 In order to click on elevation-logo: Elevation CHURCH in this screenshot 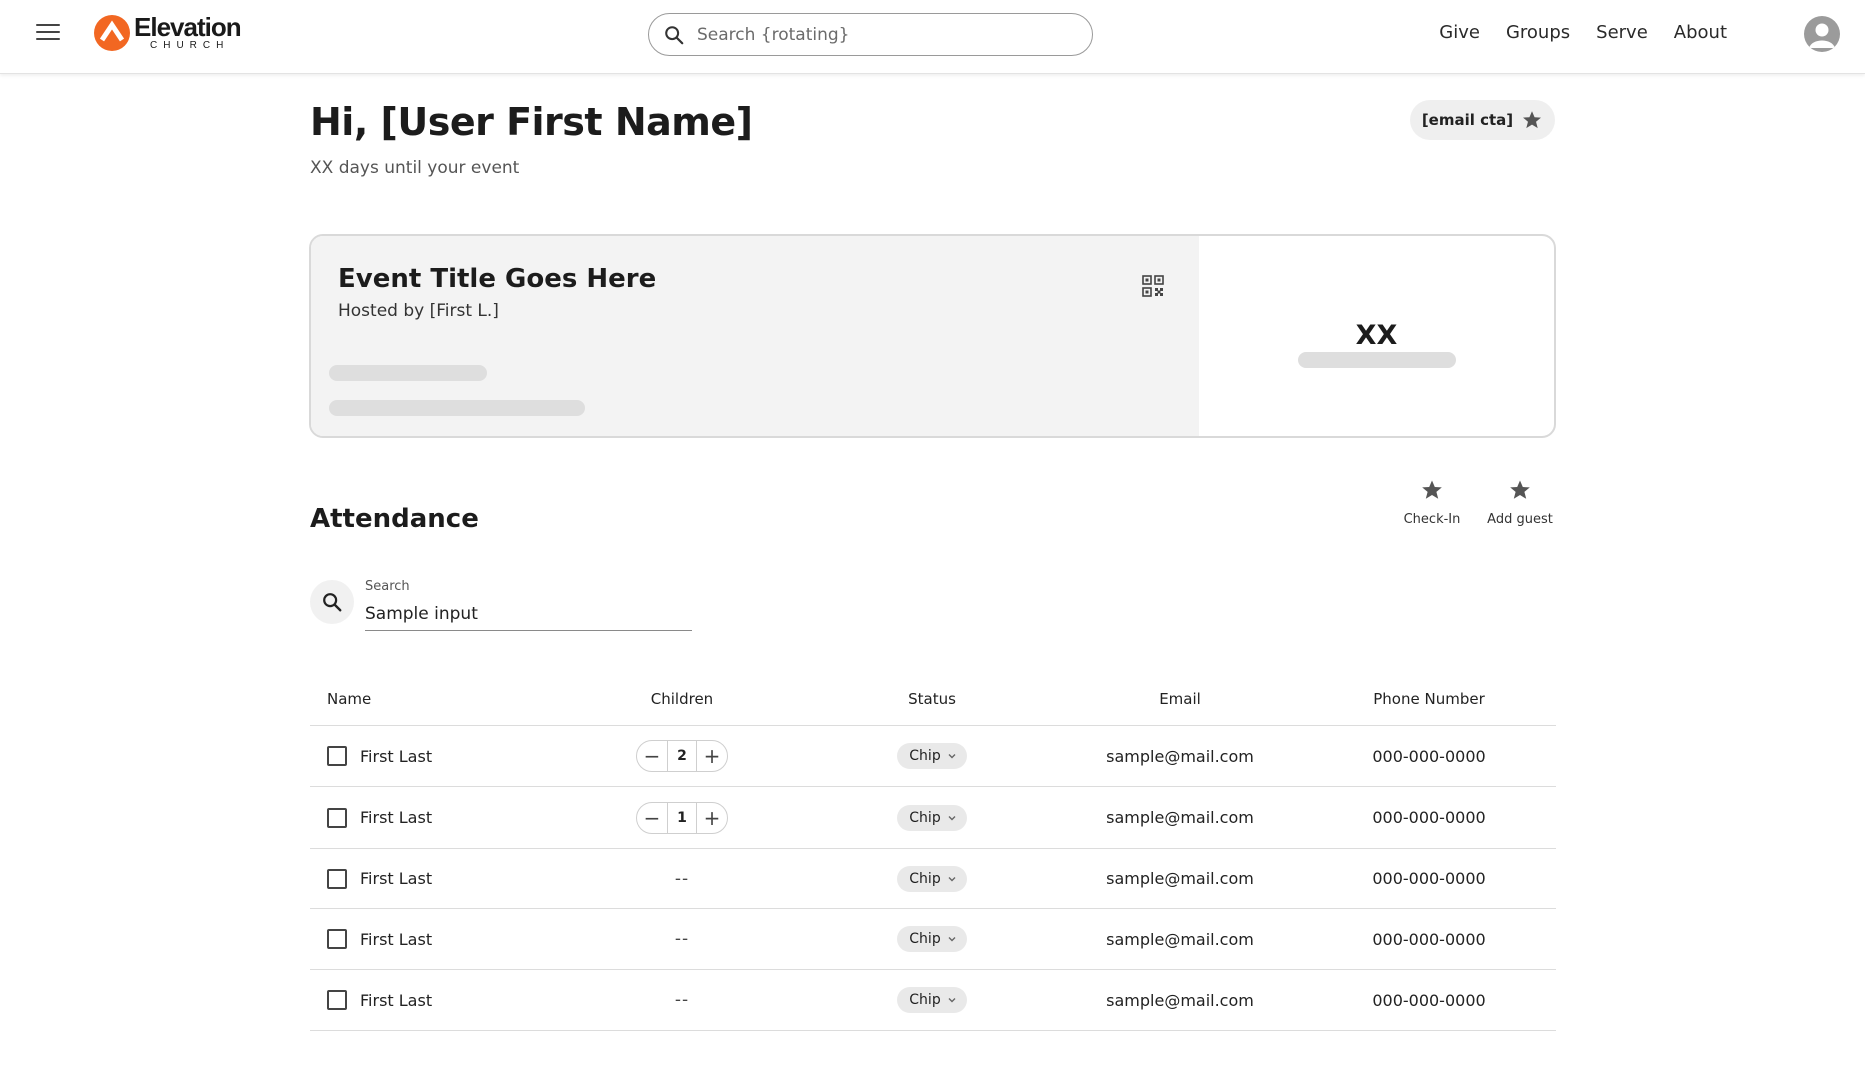, I will do `click(168, 31)`.